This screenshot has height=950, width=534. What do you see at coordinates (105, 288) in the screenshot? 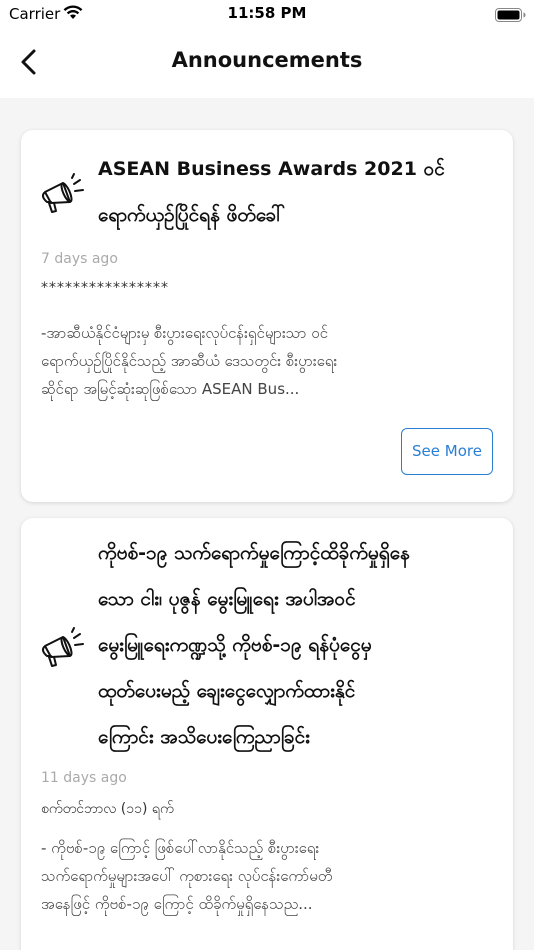
I see `announcement-subtitle: ****************` at bounding box center [105, 288].